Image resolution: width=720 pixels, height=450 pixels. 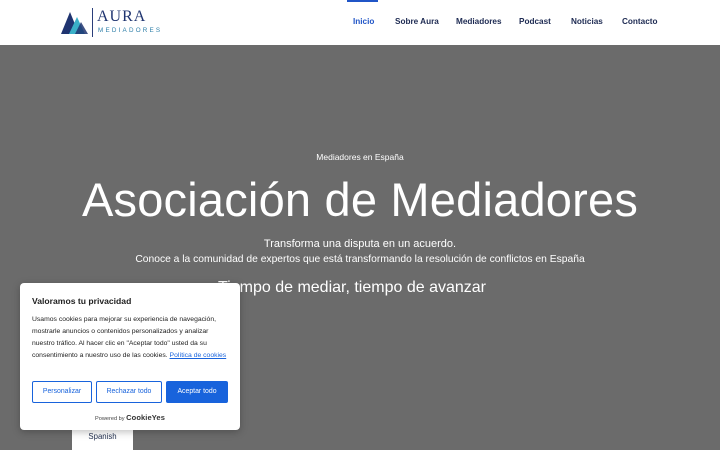 I want to click on cookie-buttons: Personalizar Rechazar todo Aceptar todo, so click(x=130, y=392).